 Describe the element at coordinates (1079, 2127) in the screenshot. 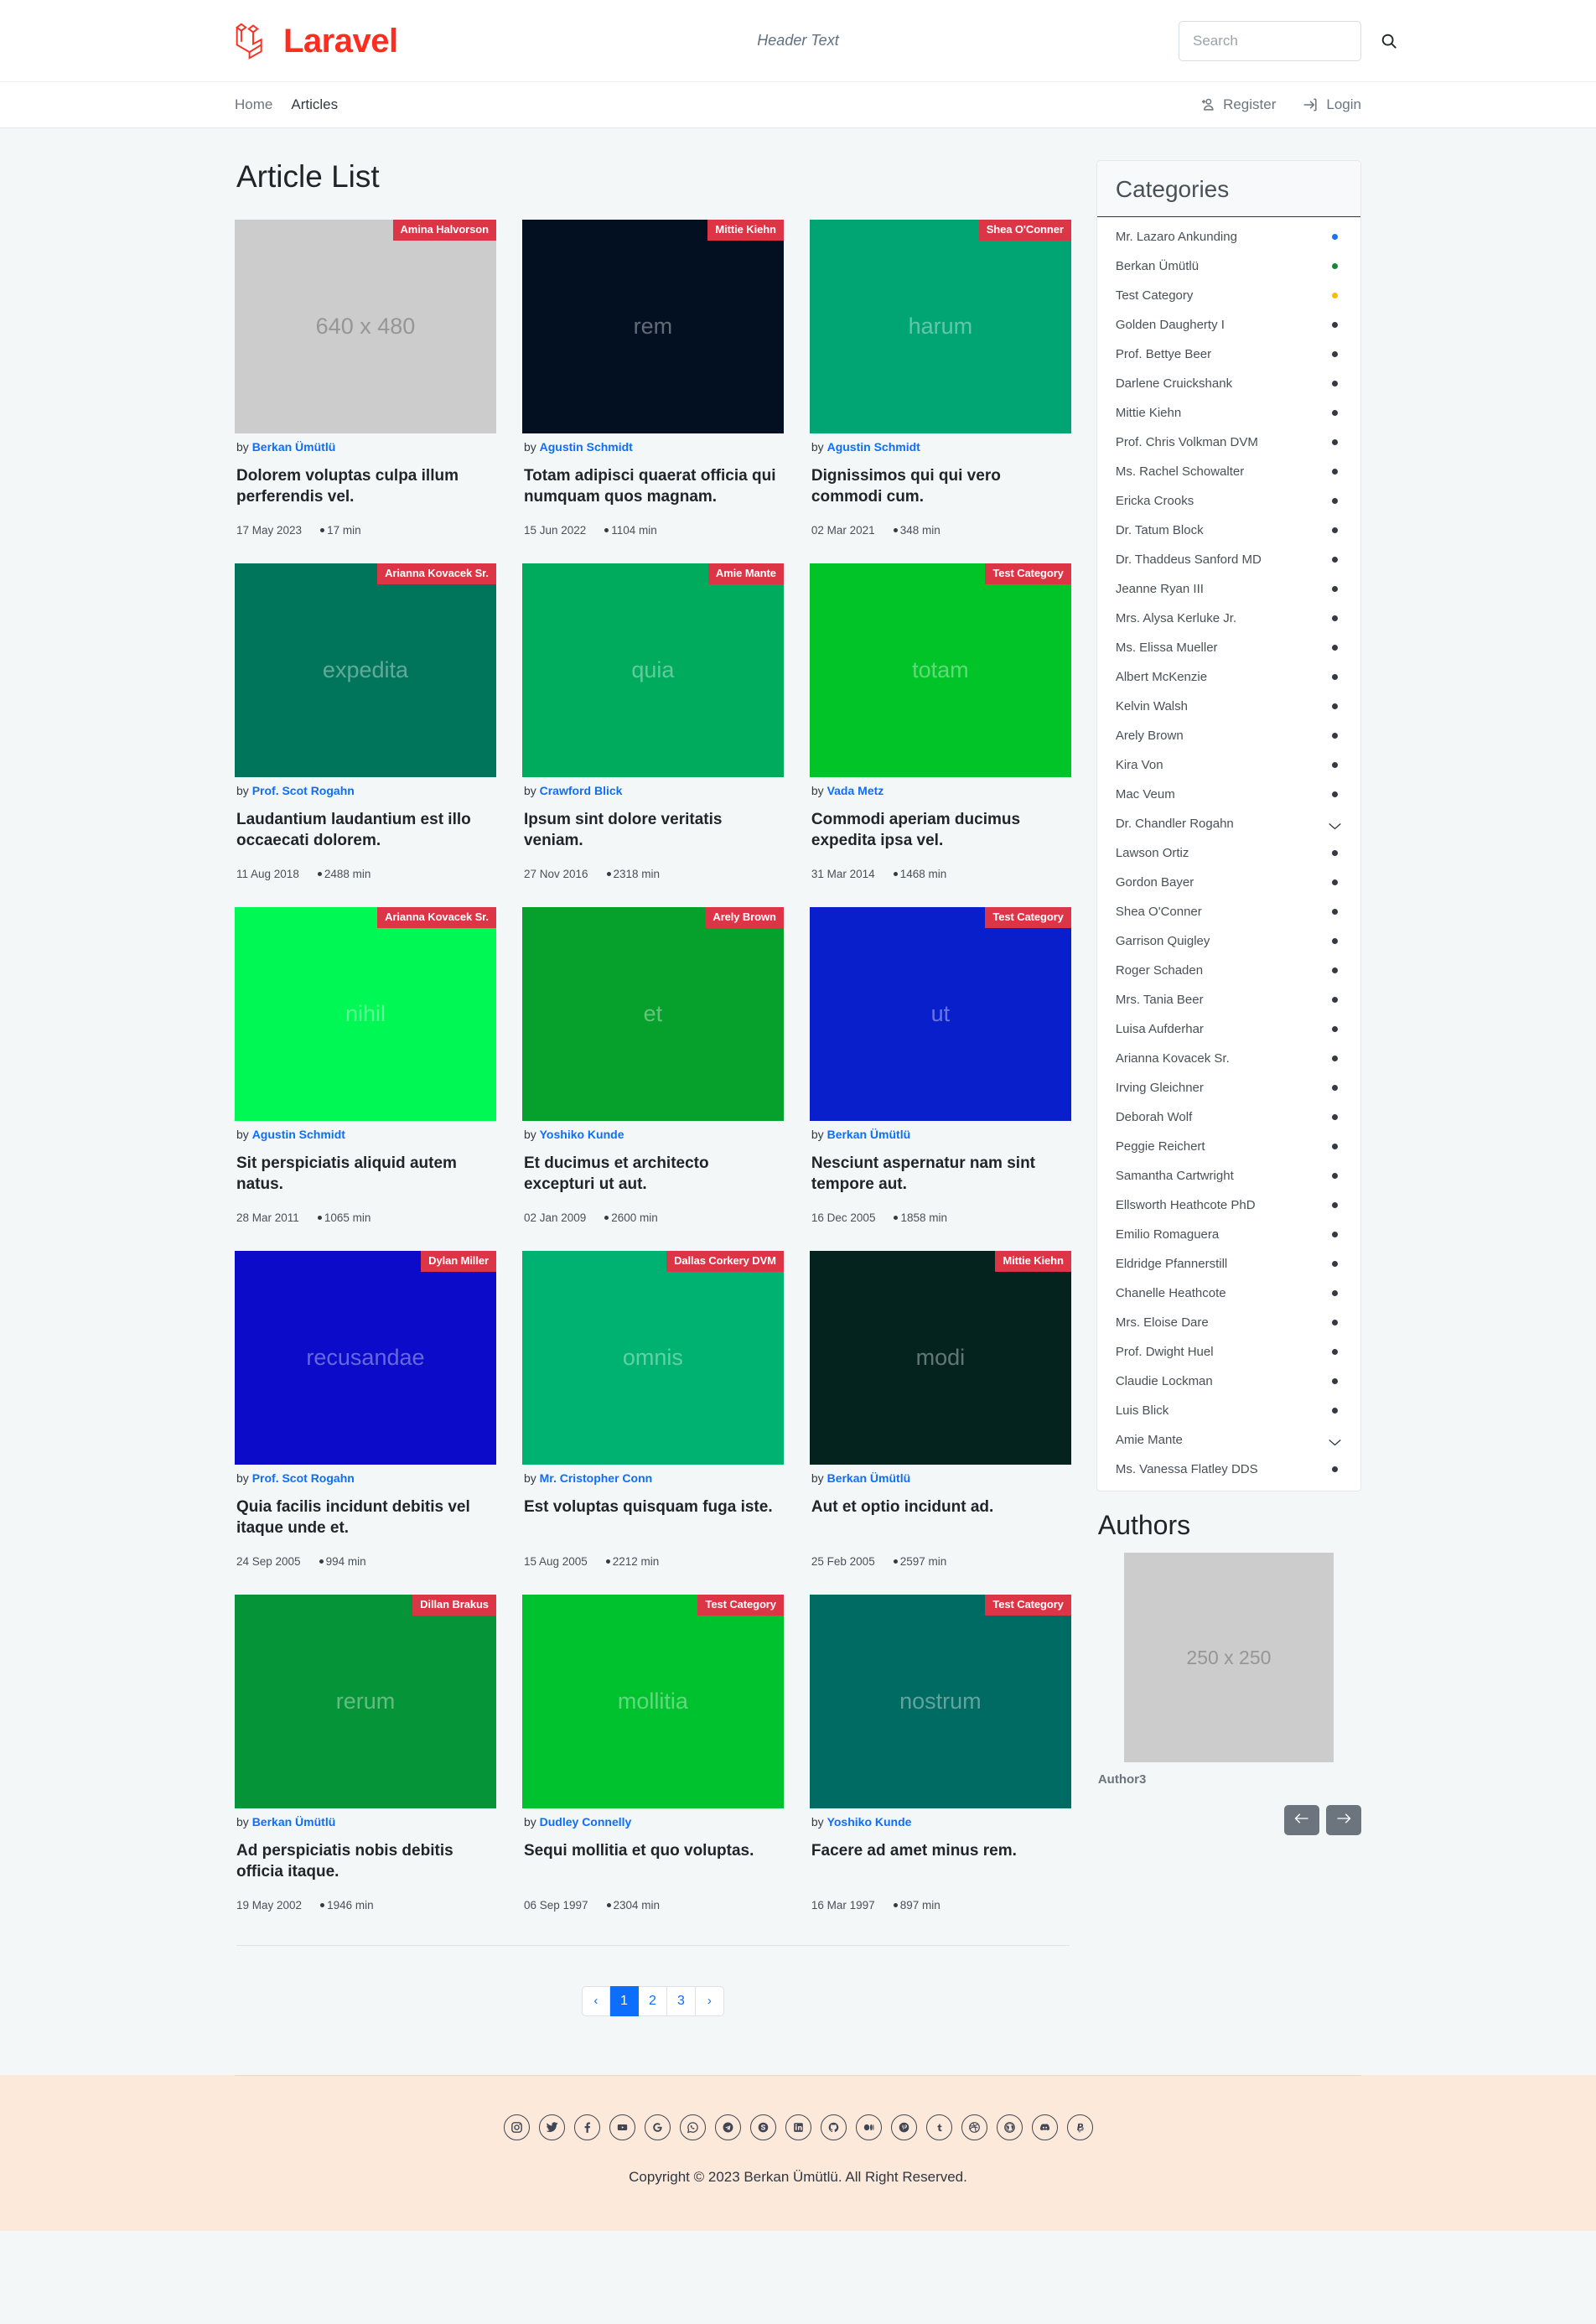

I see `paypal-icon` at that location.